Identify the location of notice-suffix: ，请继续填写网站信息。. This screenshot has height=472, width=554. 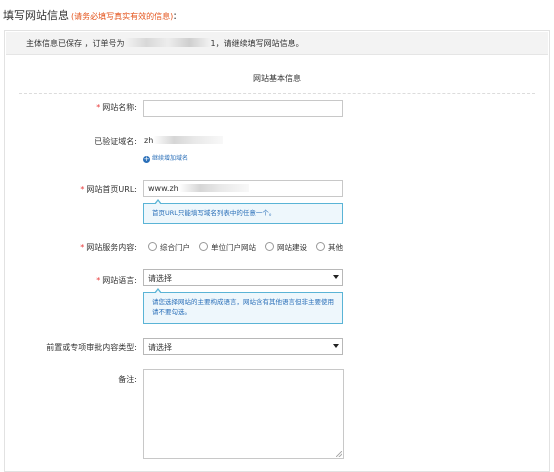
(259, 43).